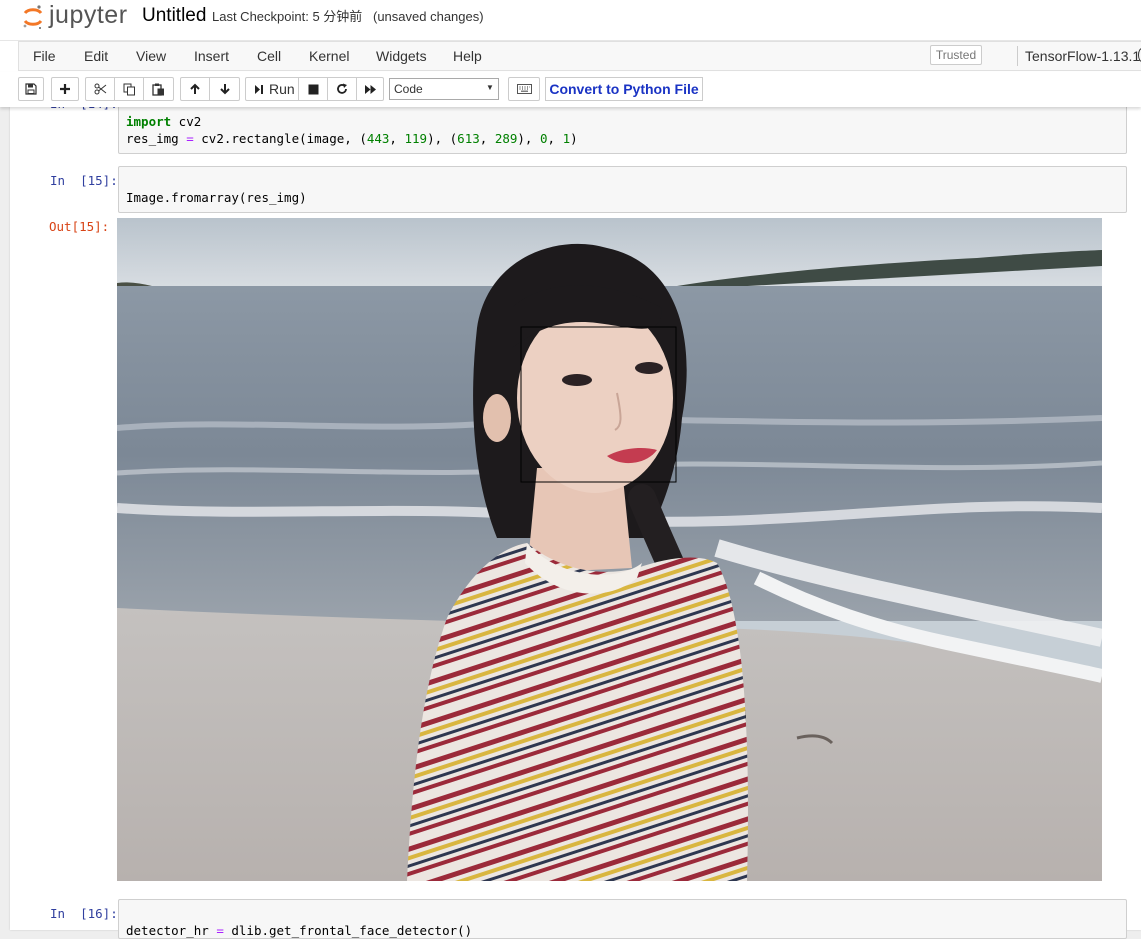 This screenshot has height=939, width=1141. What do you see at coordinates (622, 189) in the screenshot?
I see `code-cell-editor: Image.fromarray(res_img)` at bounding box center [622, 189].